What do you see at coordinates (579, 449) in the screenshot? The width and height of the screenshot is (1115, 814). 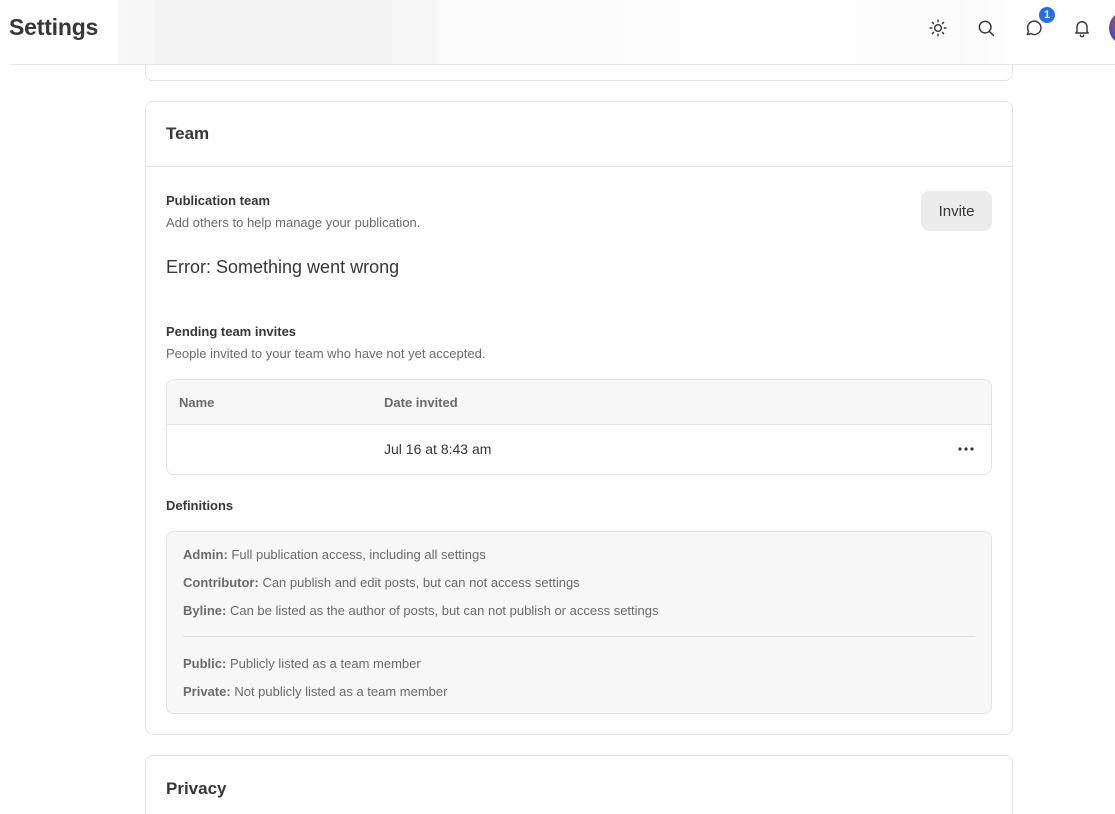 I see `table-row: Jul 16 at 8:43 am` at bounding box center [579, 449].